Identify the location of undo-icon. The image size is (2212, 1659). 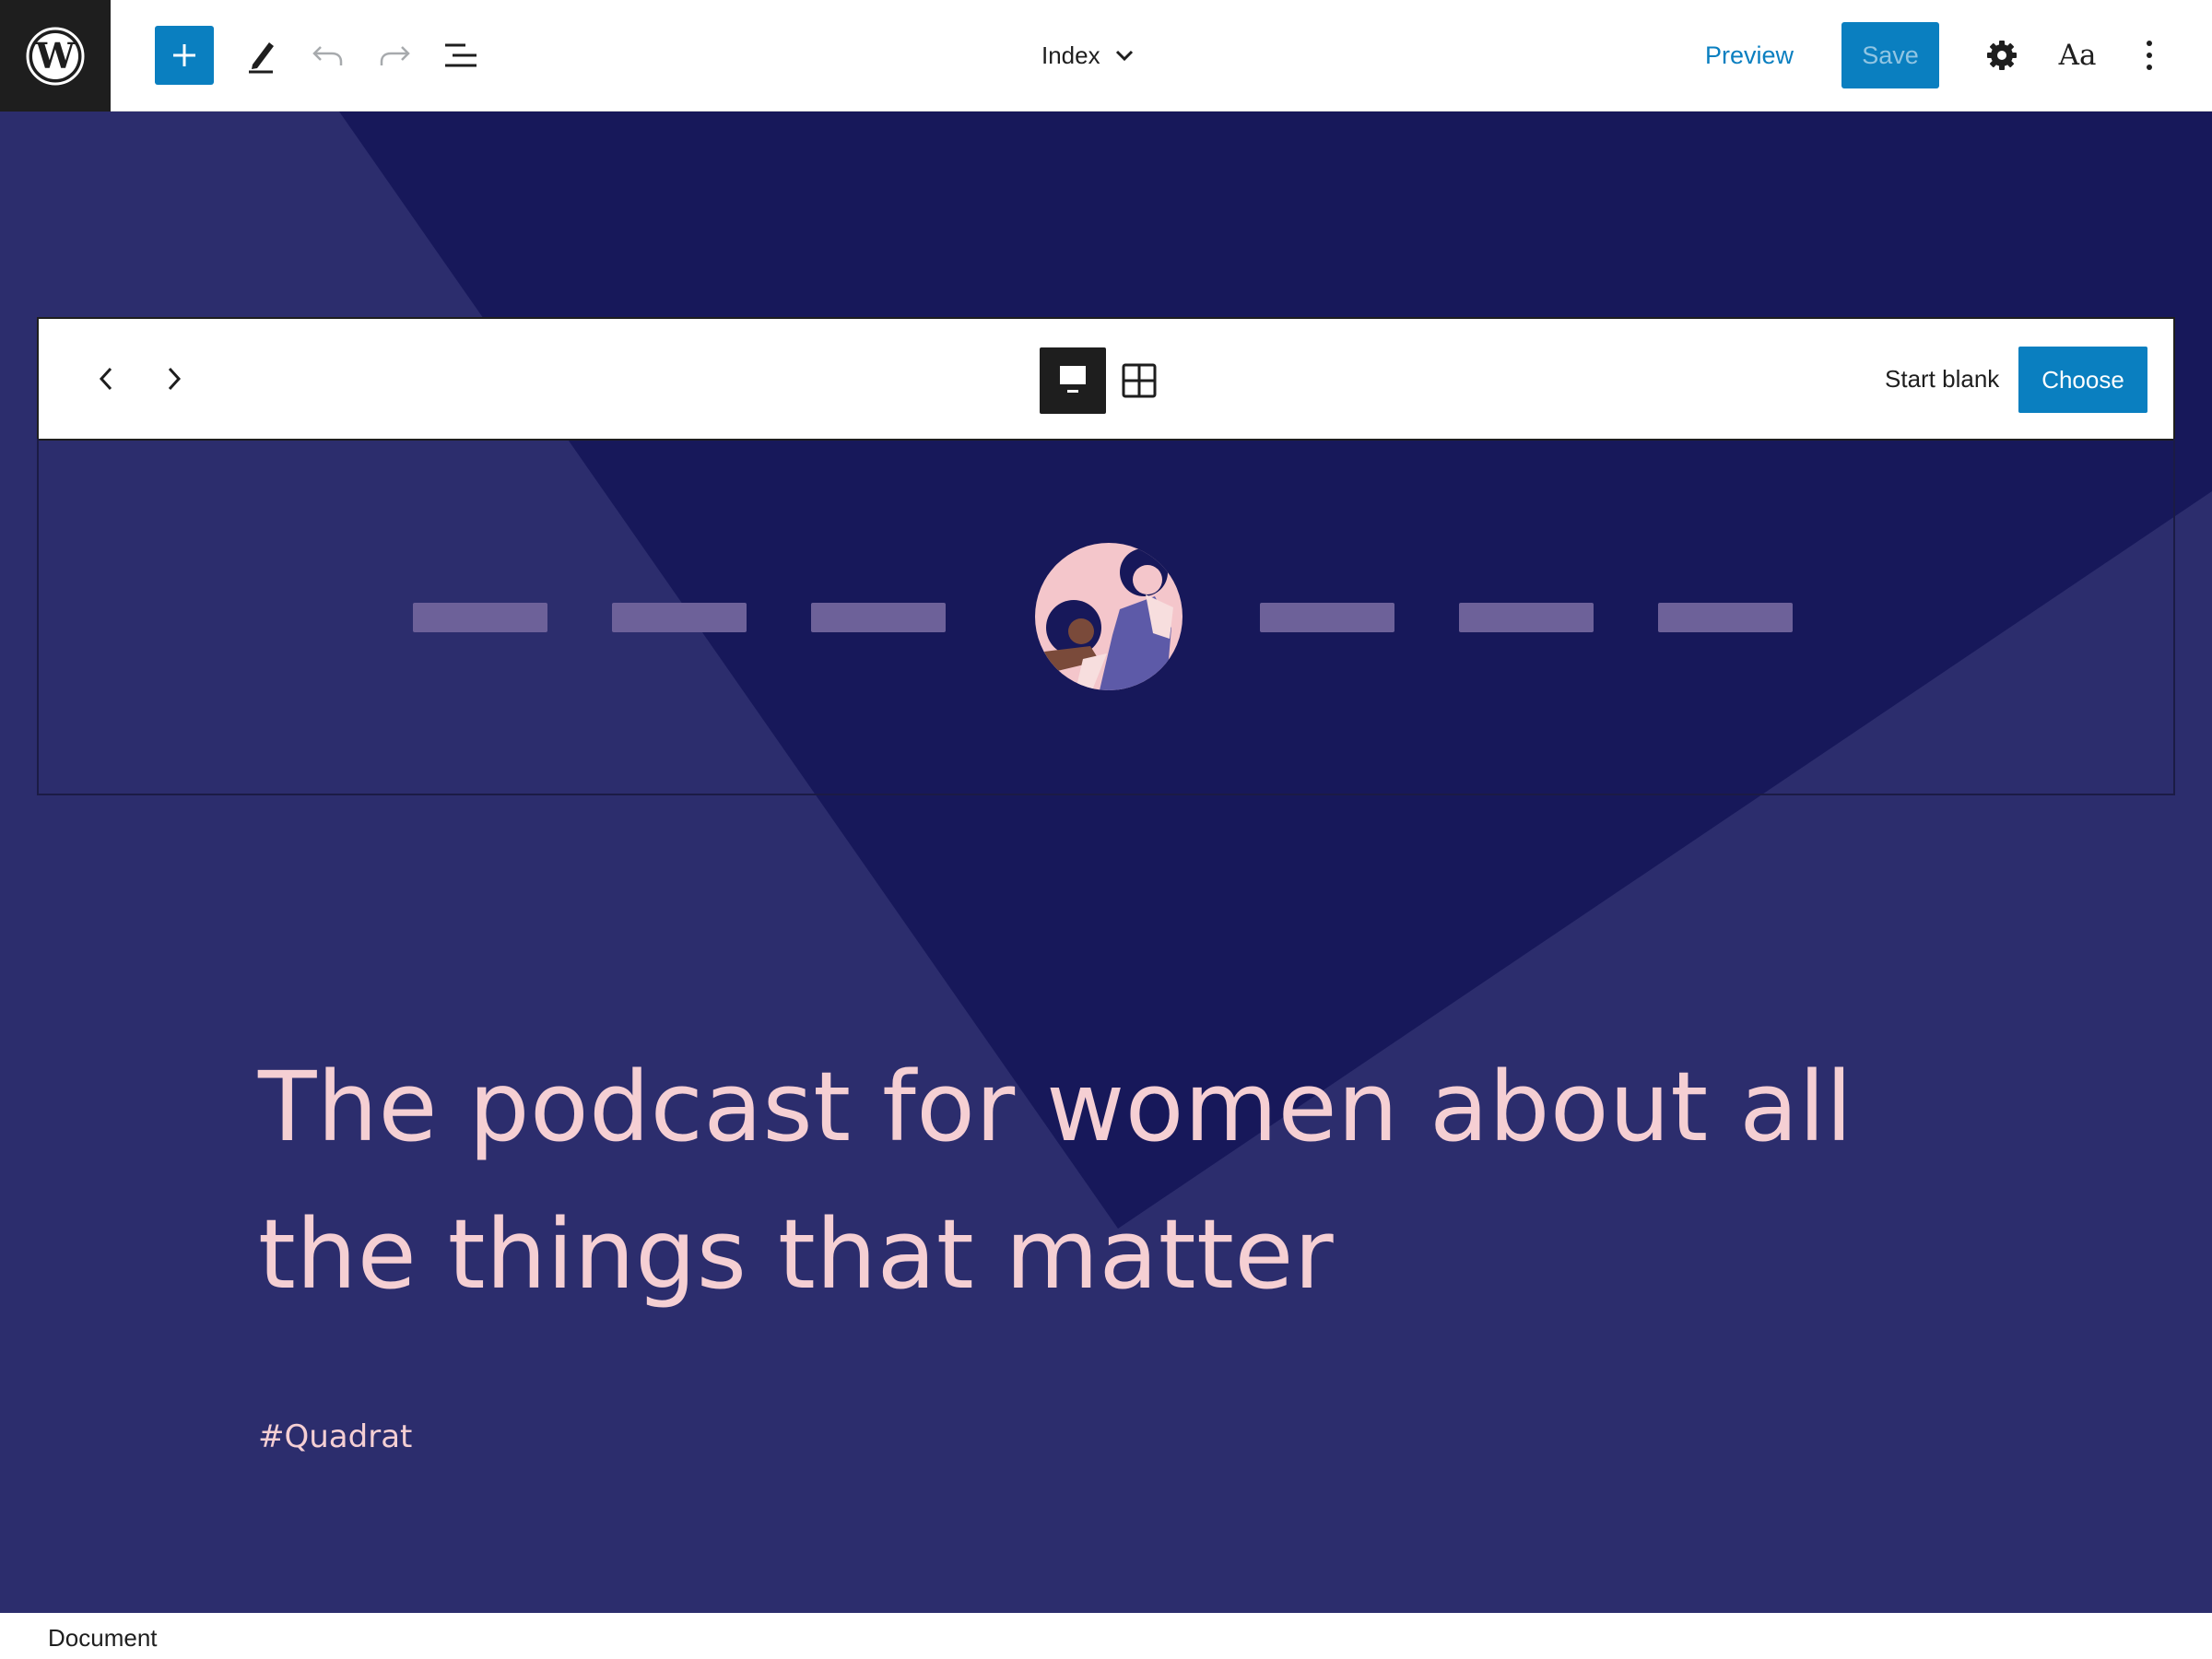
(327, 55).